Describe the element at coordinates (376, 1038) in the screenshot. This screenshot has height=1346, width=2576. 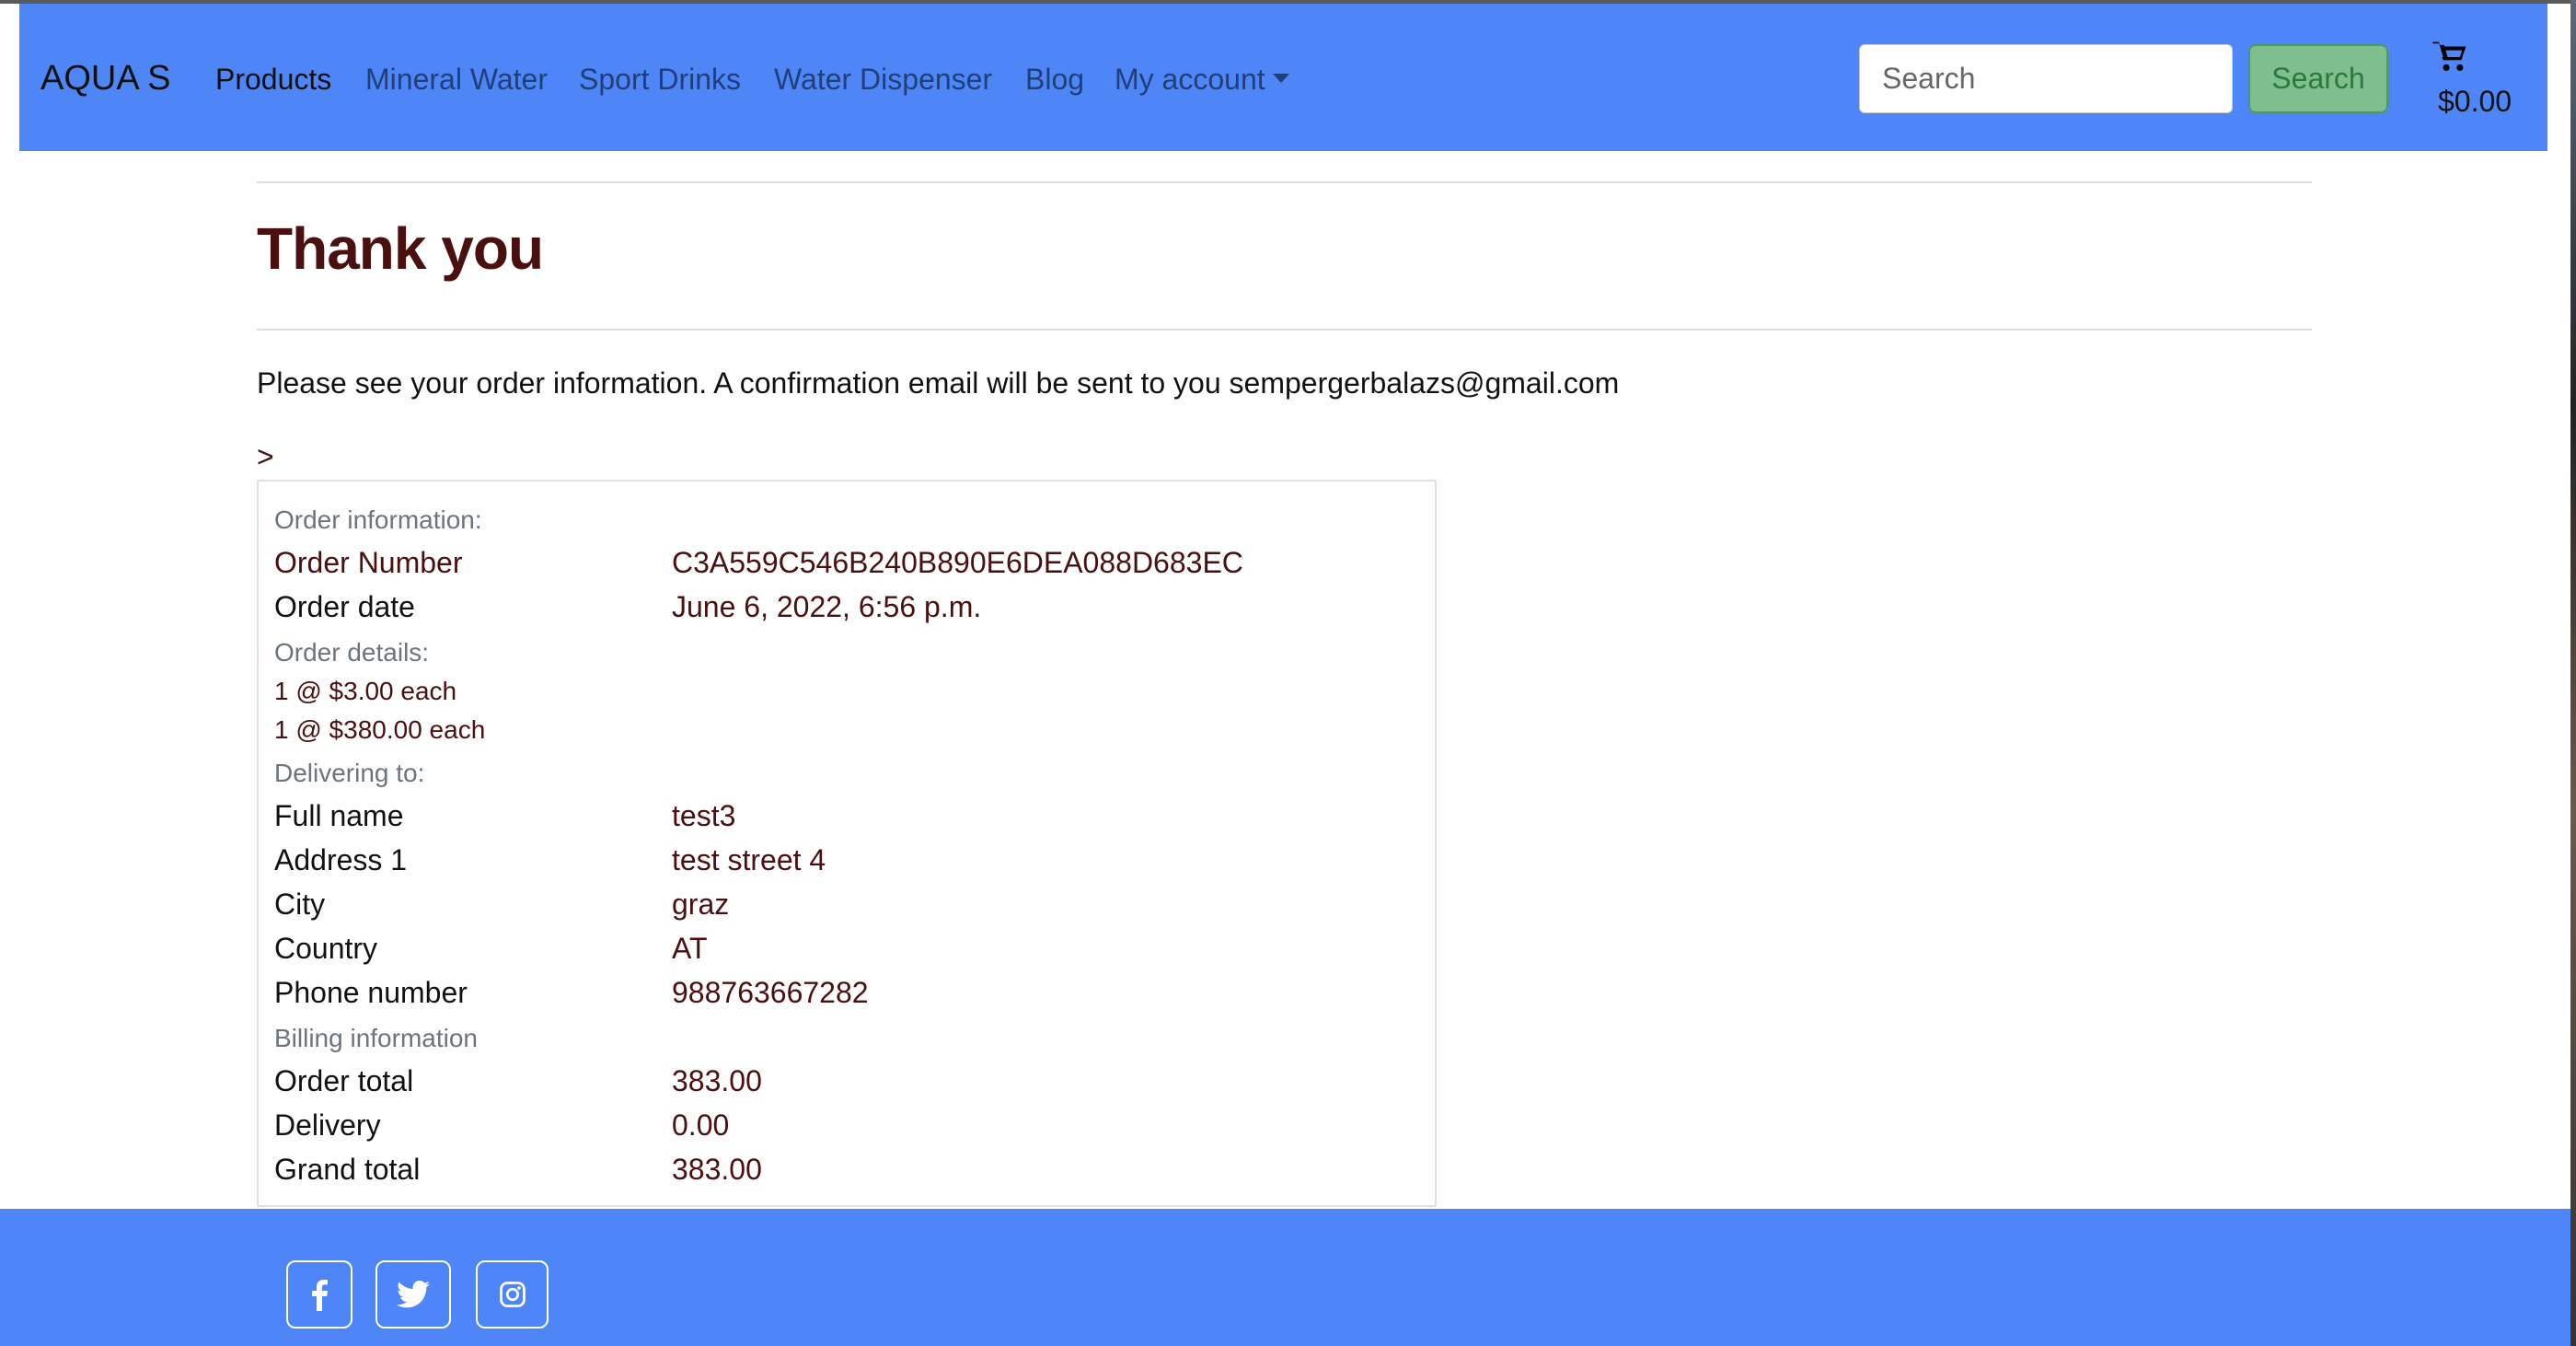
I see `billing-heading: Billing information` at that location.